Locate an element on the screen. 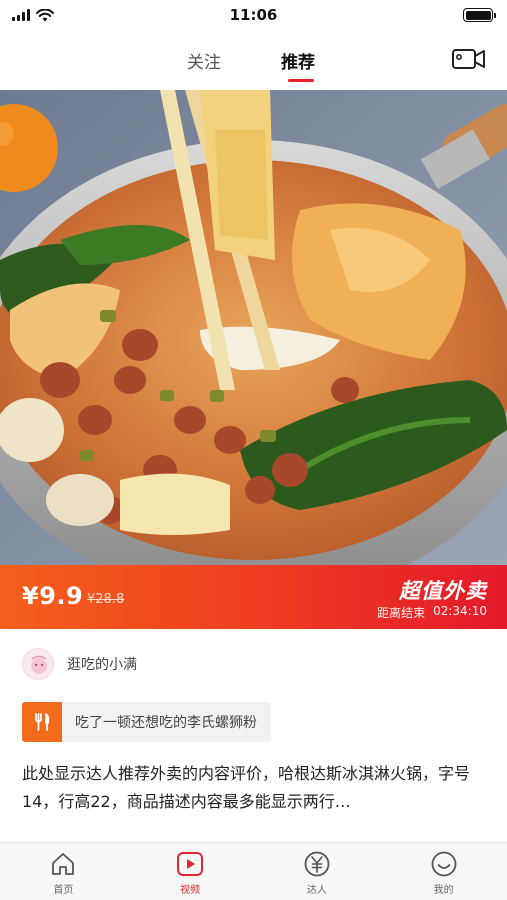 The width and height of the screenshot is (507, 900). promo-price: ¥9.9 is located at coordinates (53, 596).